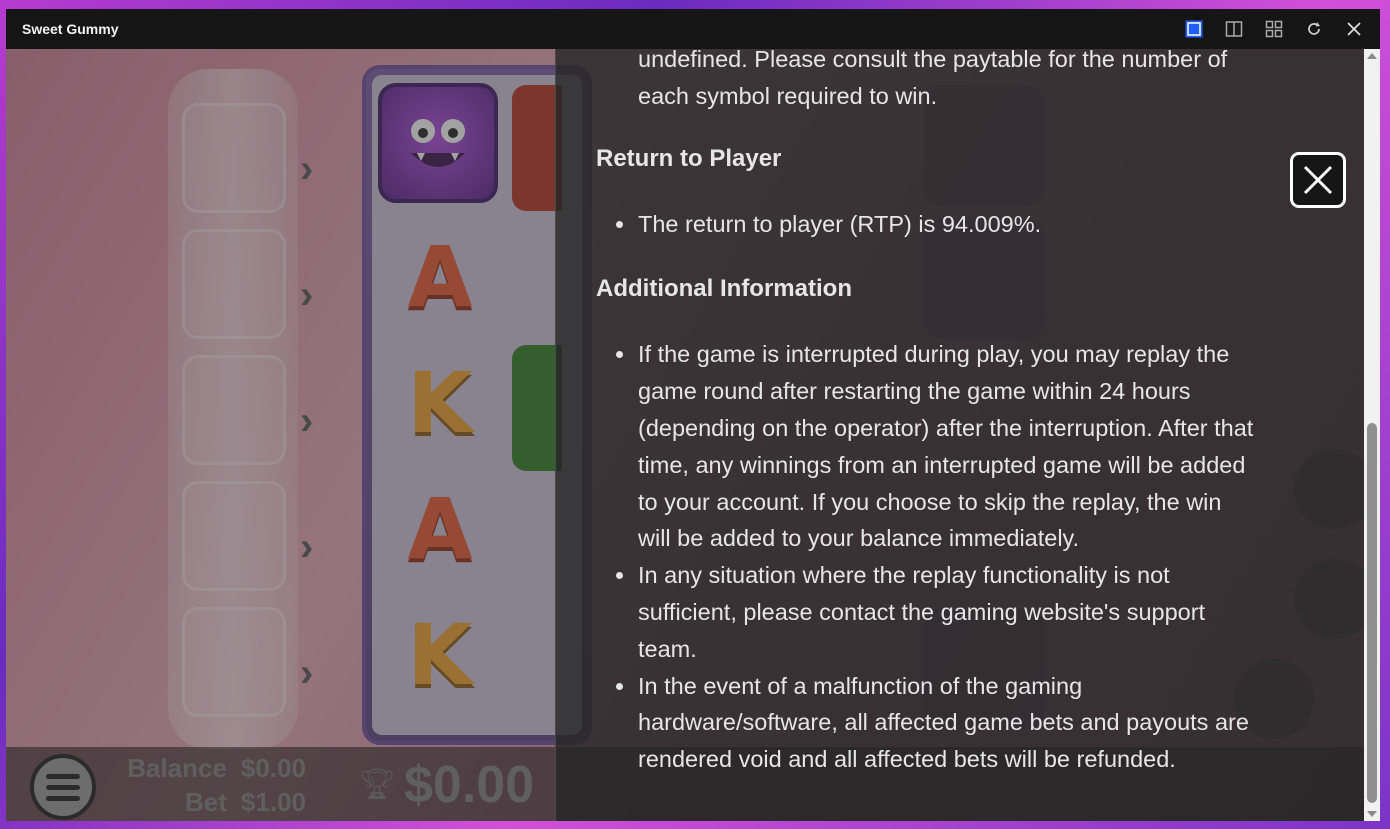  Describe the element at coordinates (689, 158) in the screenshot. I see `rtp-heading: Return to Player` at that location.